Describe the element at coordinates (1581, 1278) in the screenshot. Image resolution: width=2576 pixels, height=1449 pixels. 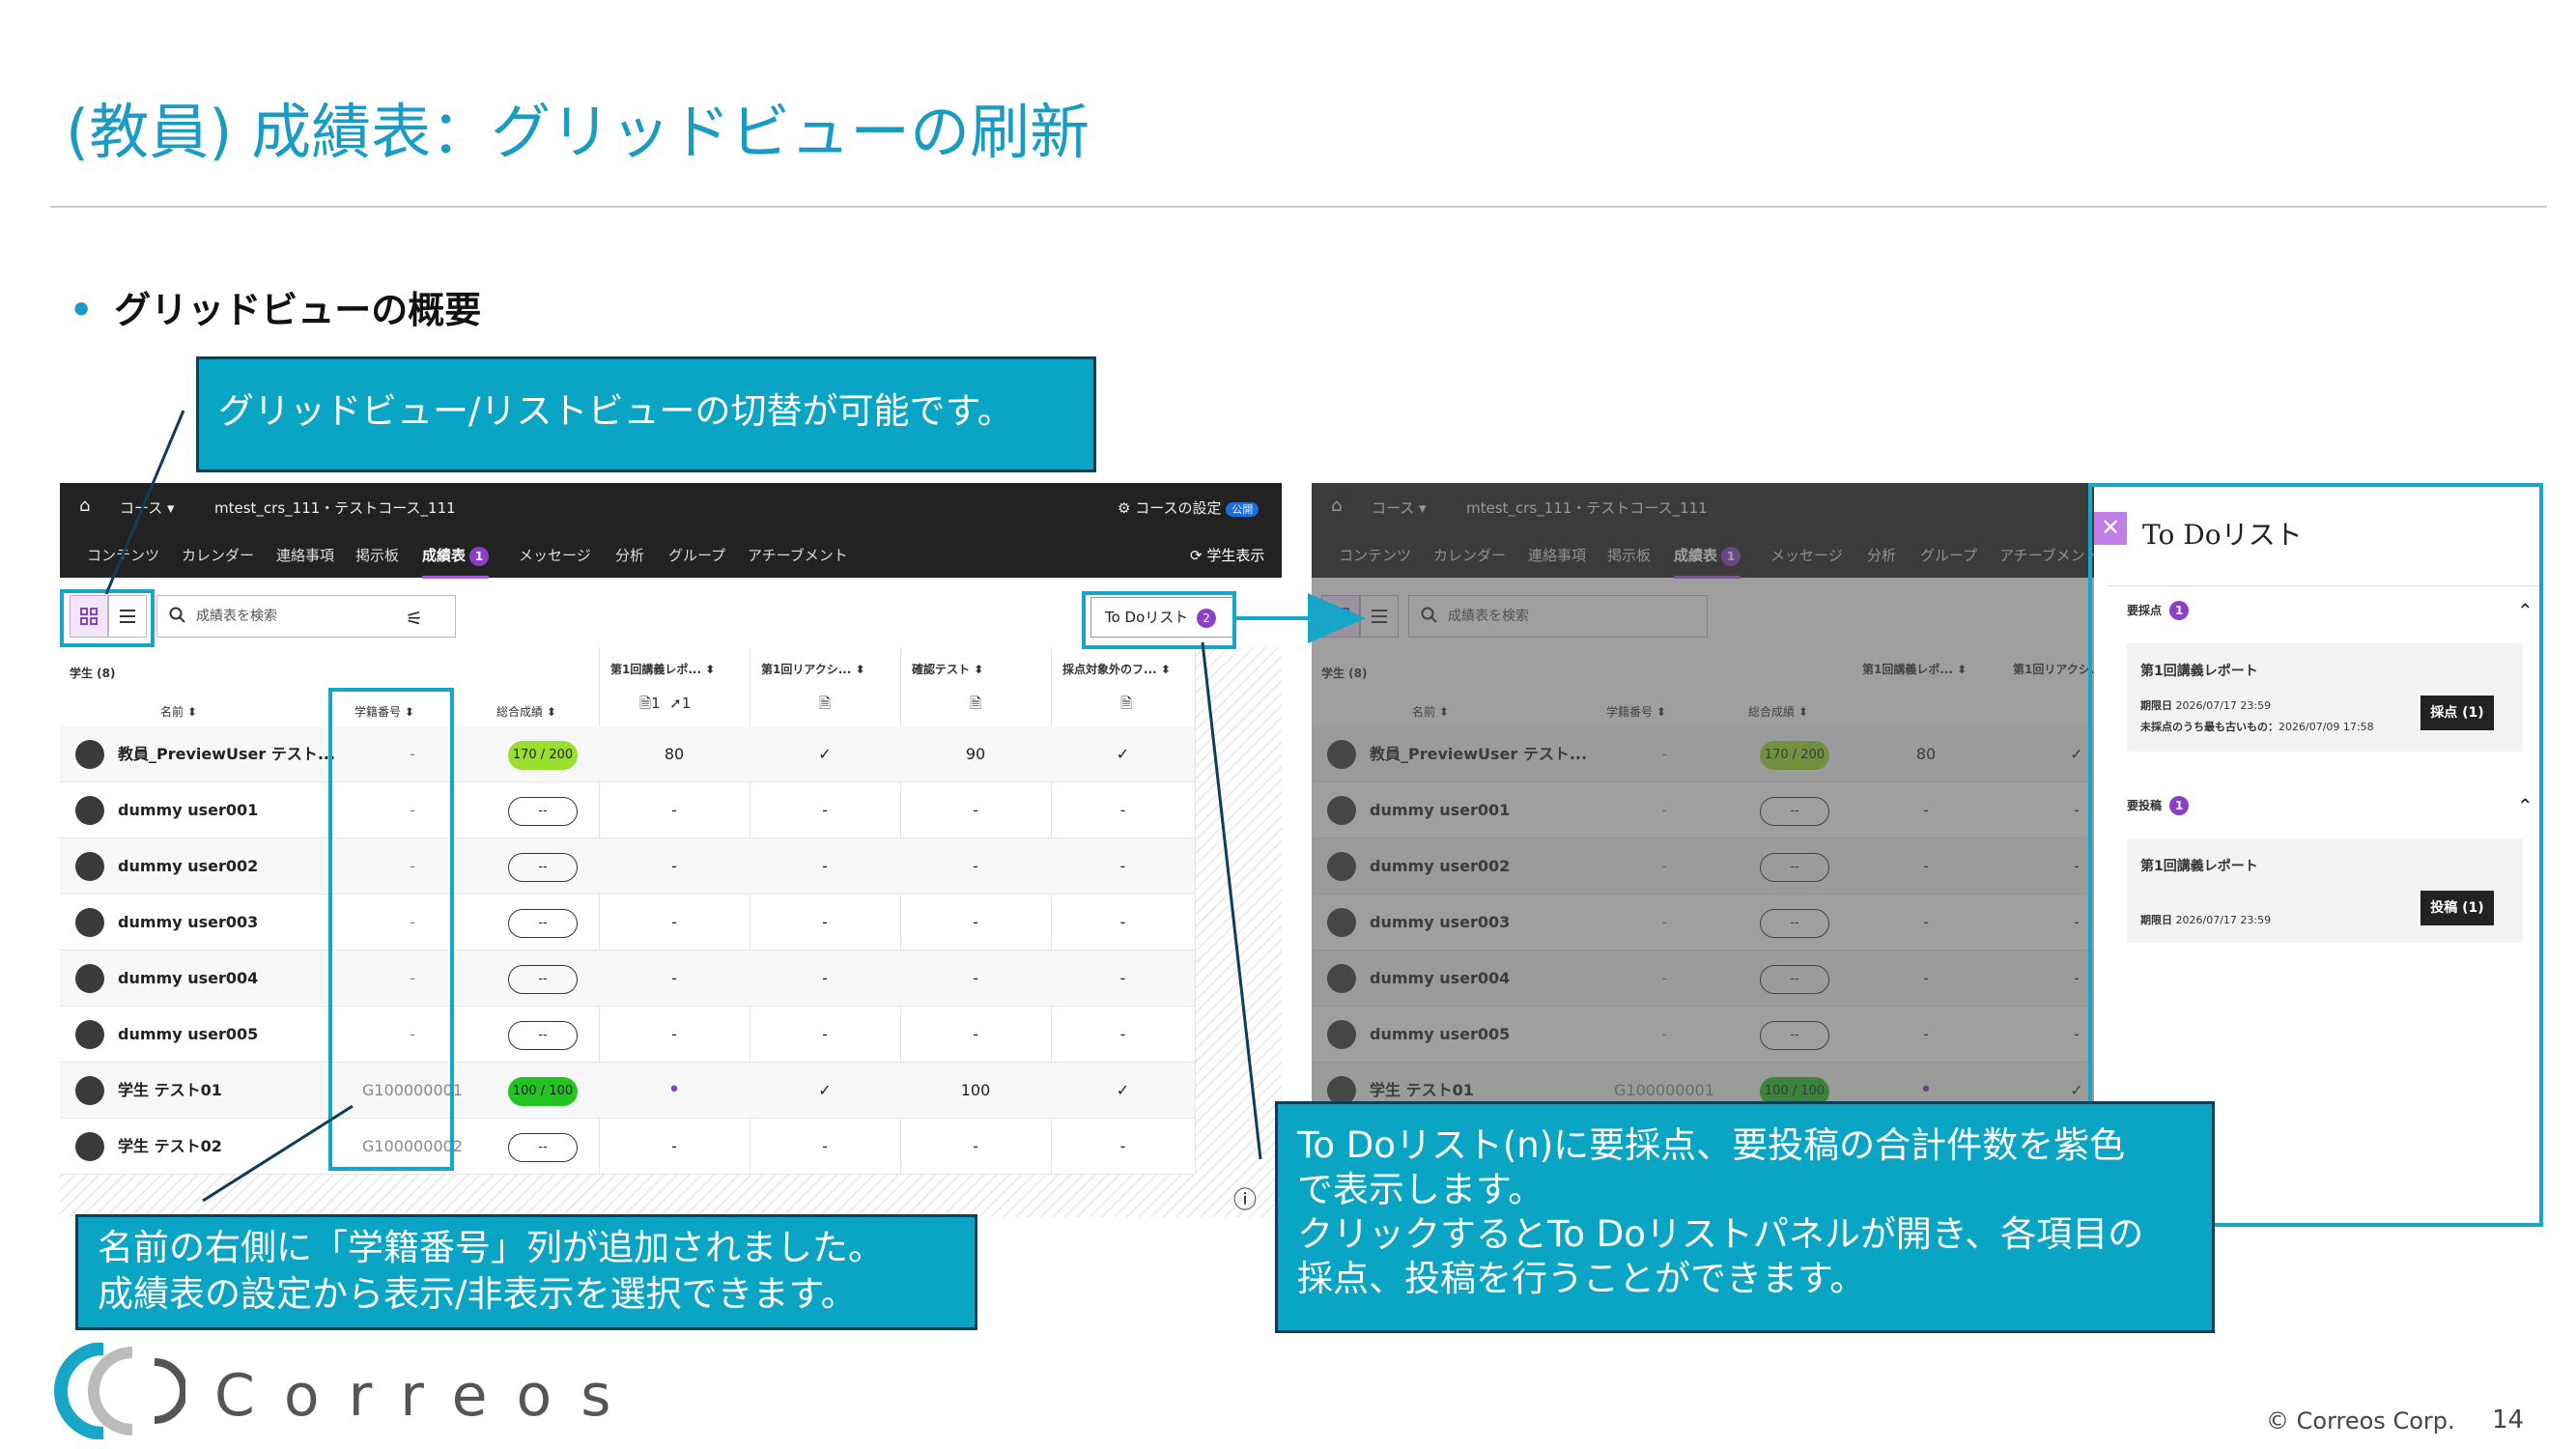
I see `callout-todo-line4: 採点、投稿を行うことができます。` at that location.